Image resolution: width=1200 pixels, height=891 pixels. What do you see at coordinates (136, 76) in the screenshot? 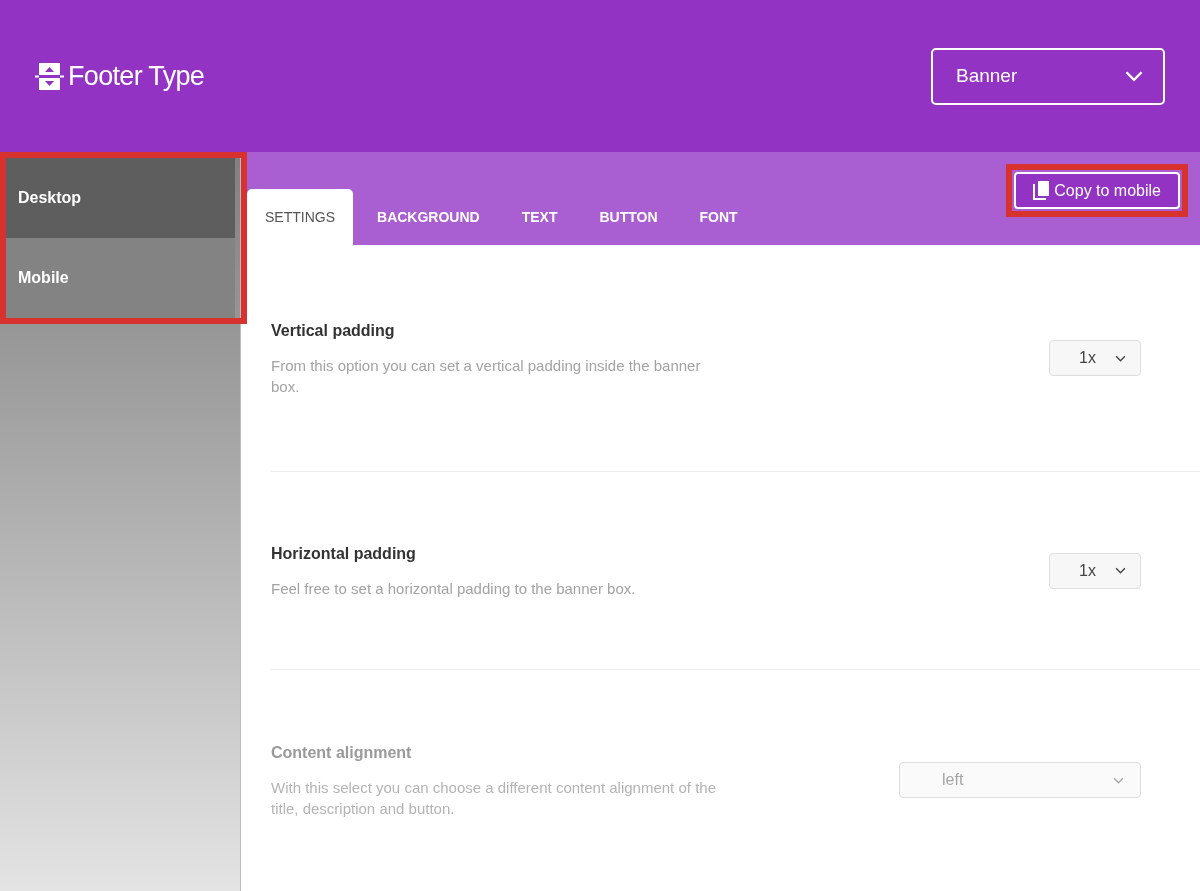
I see `page-title: Footer Type` at bounding box center [136, 76].